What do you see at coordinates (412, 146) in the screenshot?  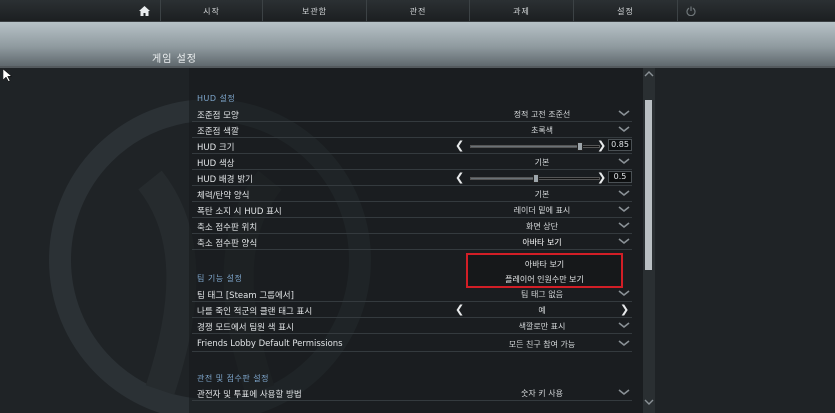 I see `setting-row-hud-scale: HUD 크기 ❮ ❯ 0.85` at bounding box center [412, 146].